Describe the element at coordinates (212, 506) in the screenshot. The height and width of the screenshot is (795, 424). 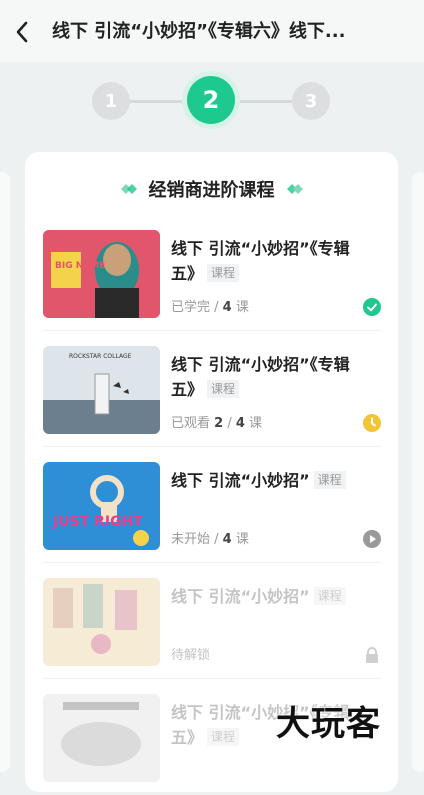
I see `course-item-3: JUST RIGHT 线下 引流“小妙招” 课程 未开始 / 4 课` at that location.